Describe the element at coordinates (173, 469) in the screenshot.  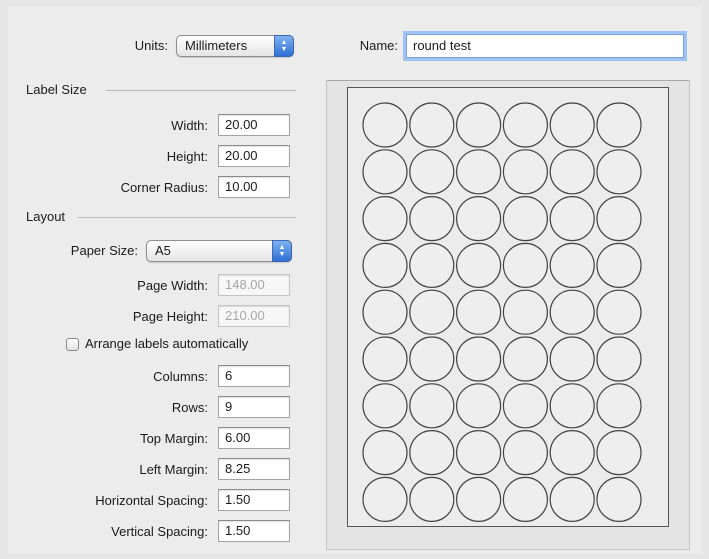
I see `left-margin-label: Left Margin:` at that location.